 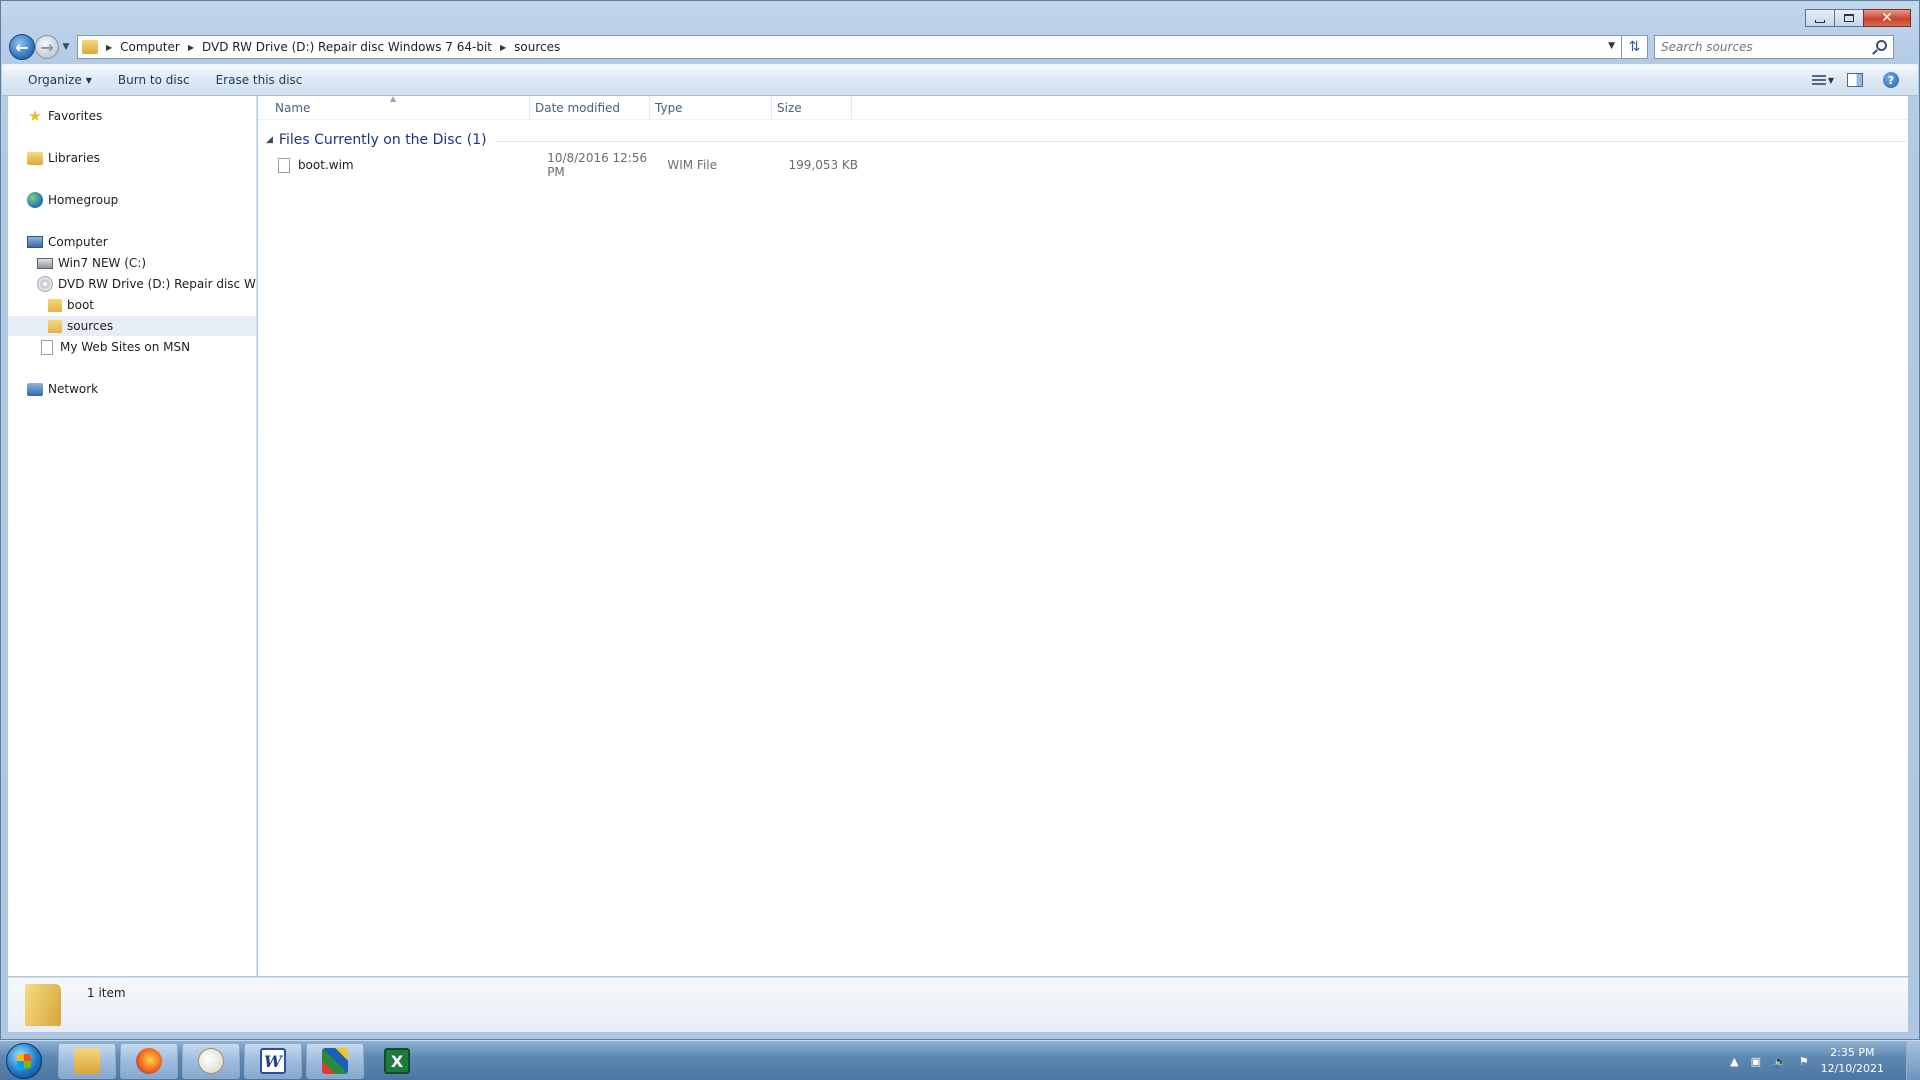 I want to click on libraries-icon, so click(x=35, y=158).